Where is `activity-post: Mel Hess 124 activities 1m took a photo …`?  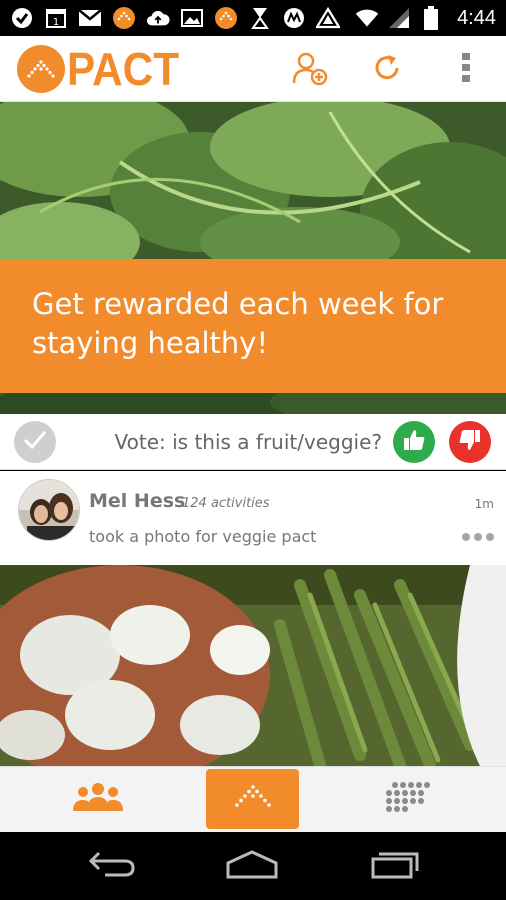
activity-post: Mel Hess 124 activities 1m took a photo … is located at coordinates (253, 518).